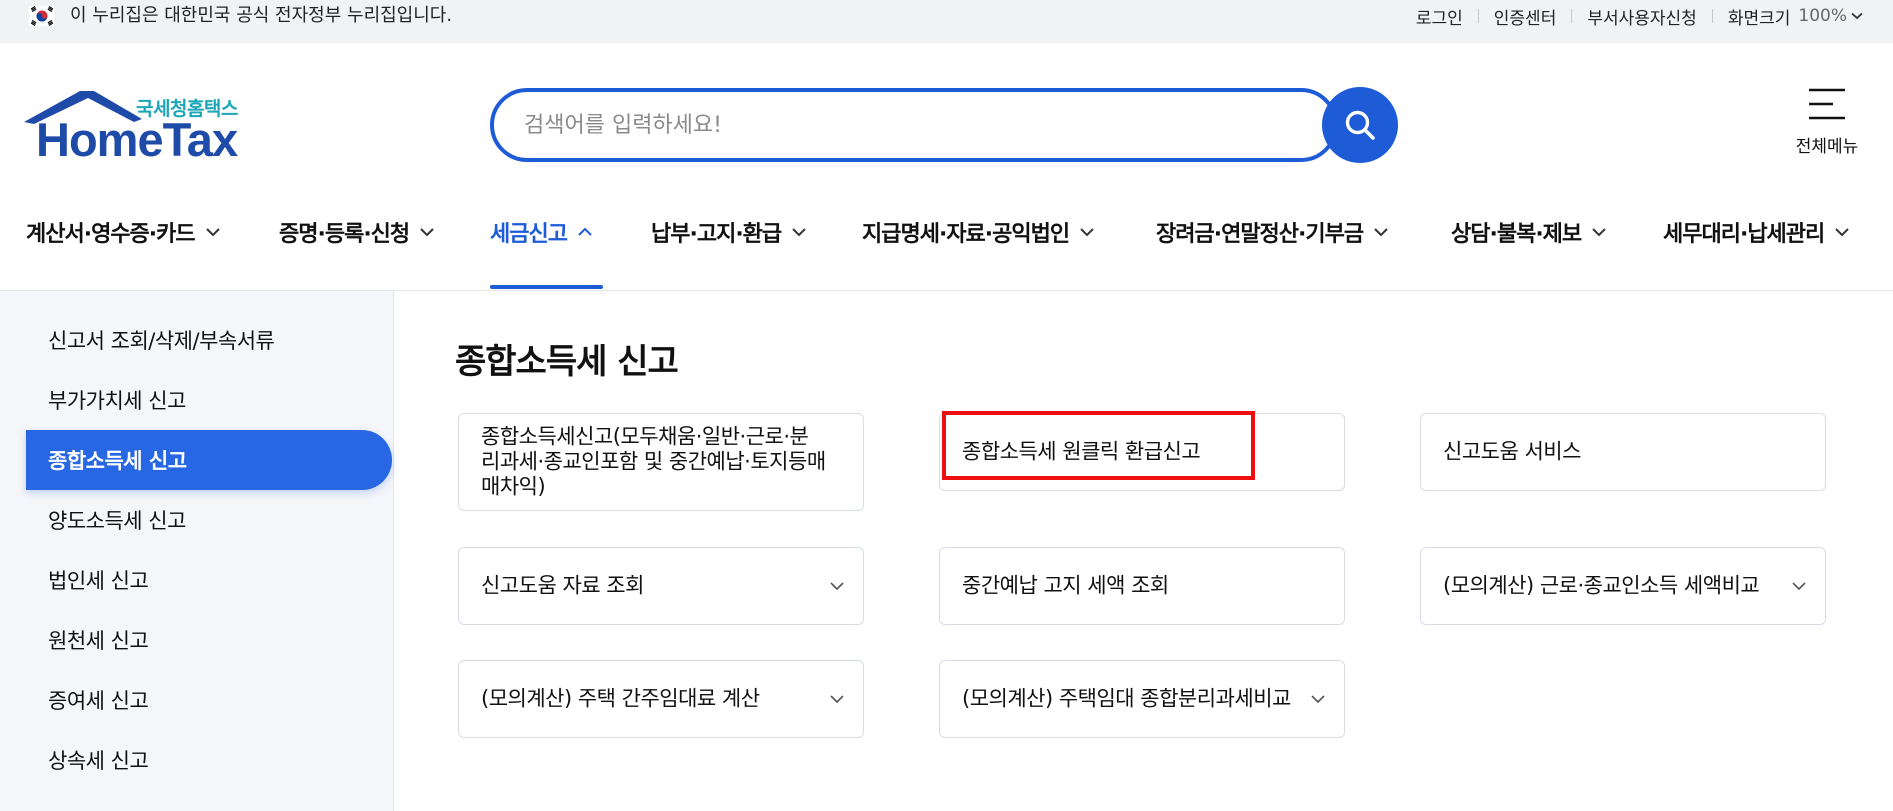  Describe the element at coordinates (1525, 16) in the screenshot. I see `cert-center-link: 인증센터` at that location.